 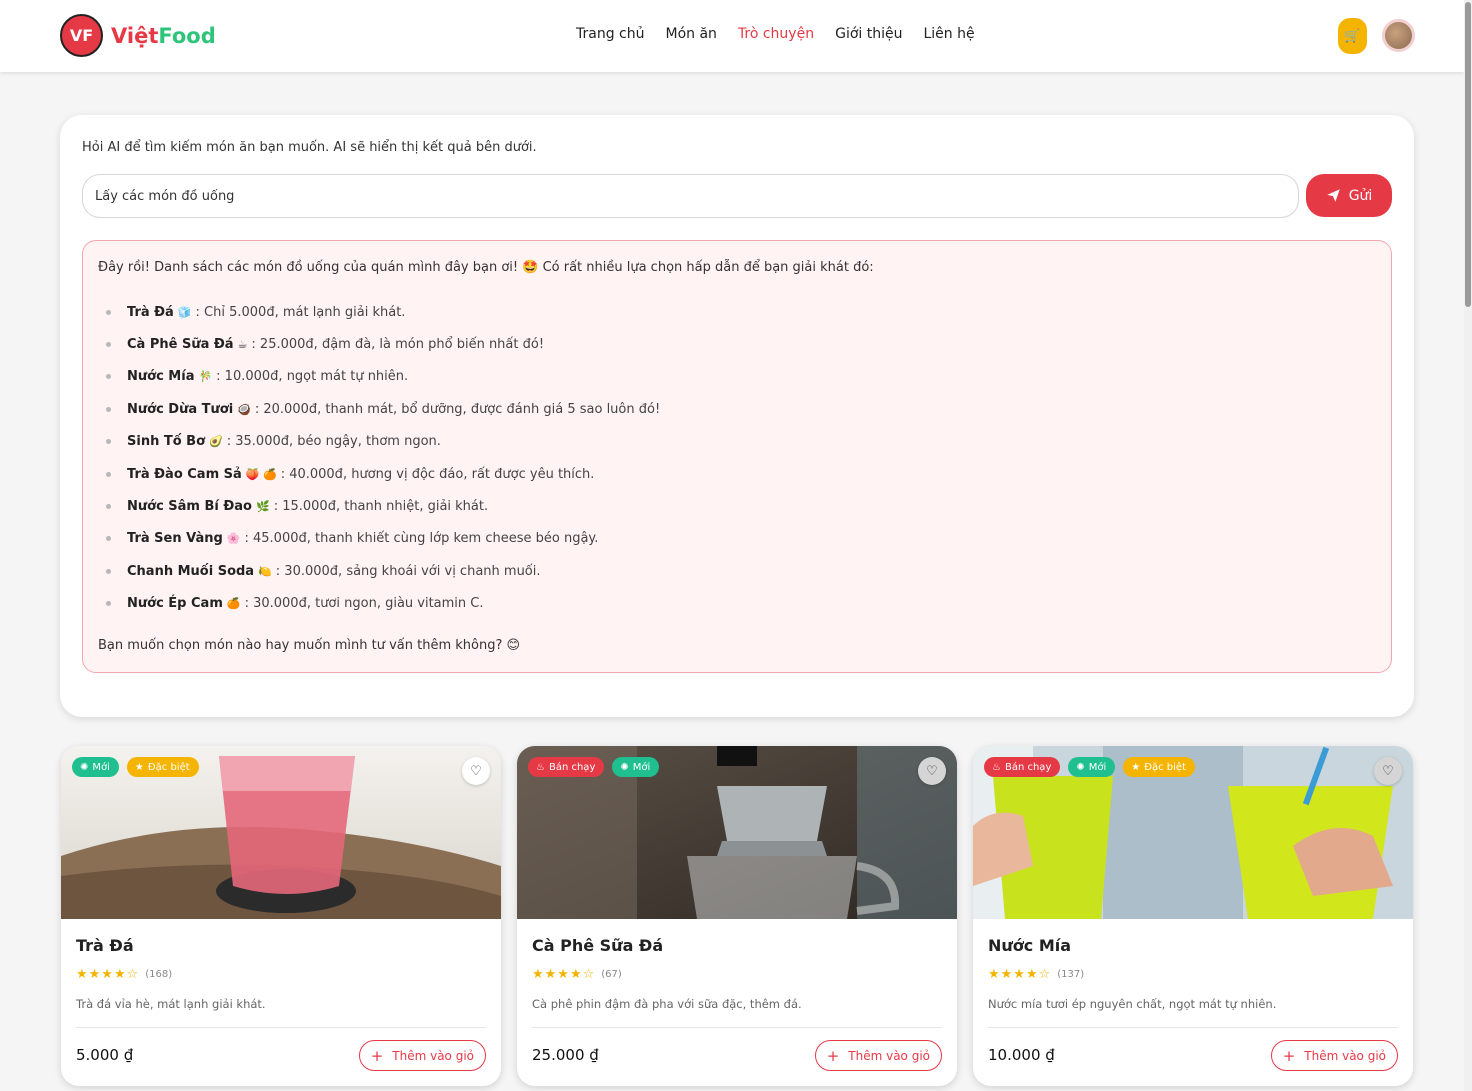 What do you see at coordinates (610, 34) in the screenshot?
I see `nav-item-home: Trang chủ` at bounding box center [610, 34].